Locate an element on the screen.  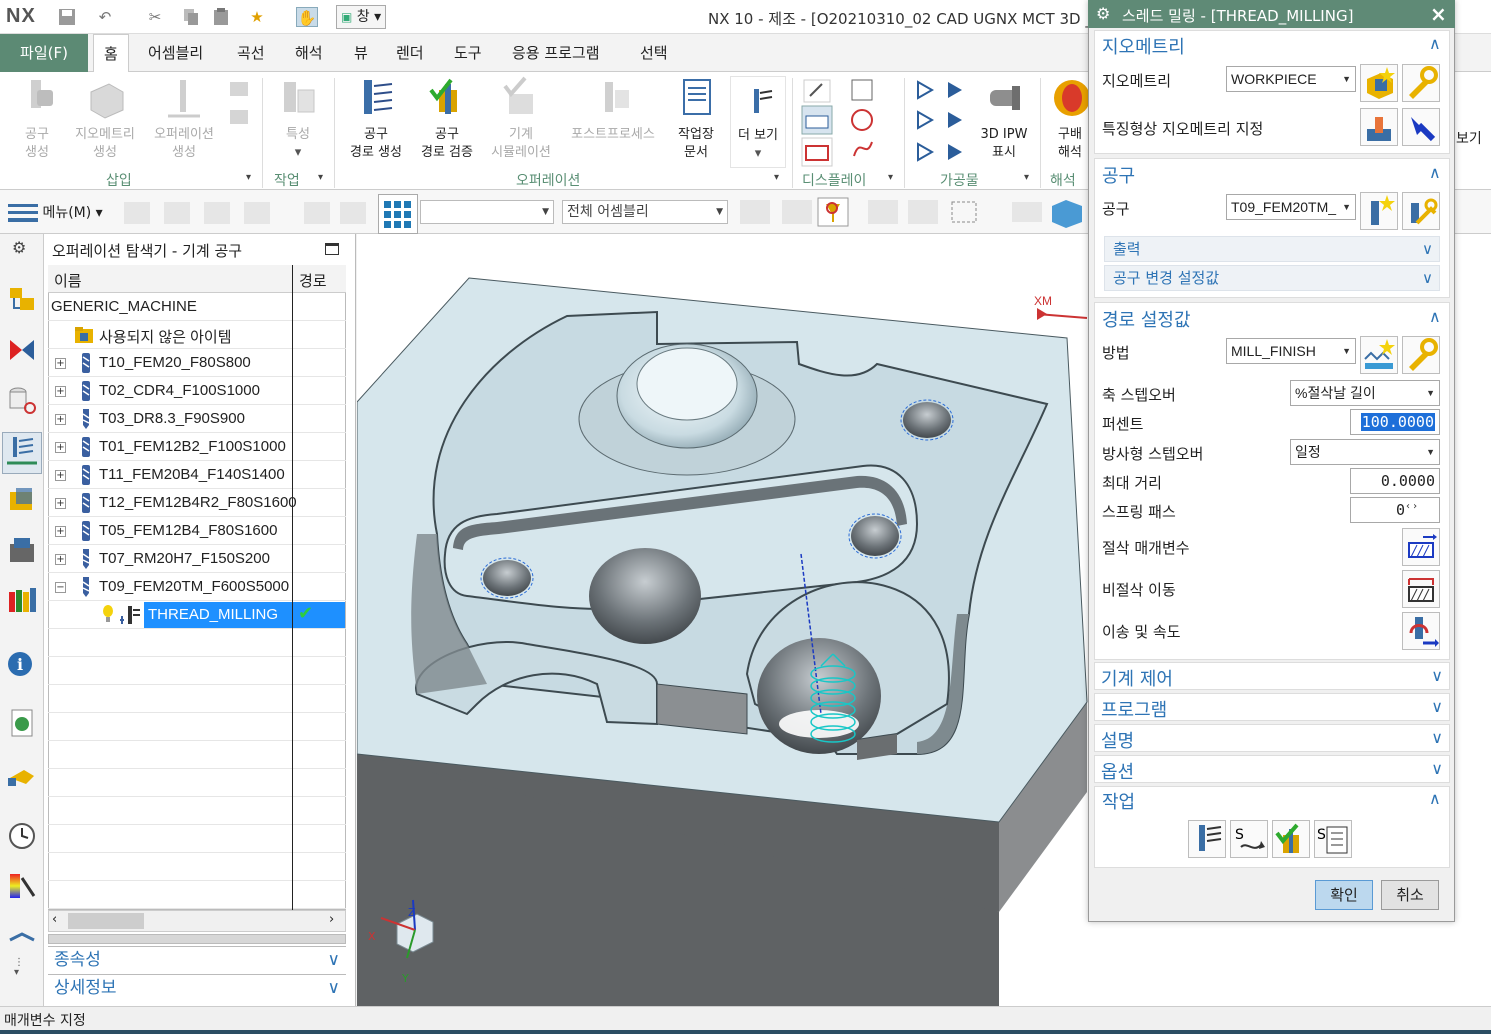
panel-splitter is located at coordinates (197, 939).